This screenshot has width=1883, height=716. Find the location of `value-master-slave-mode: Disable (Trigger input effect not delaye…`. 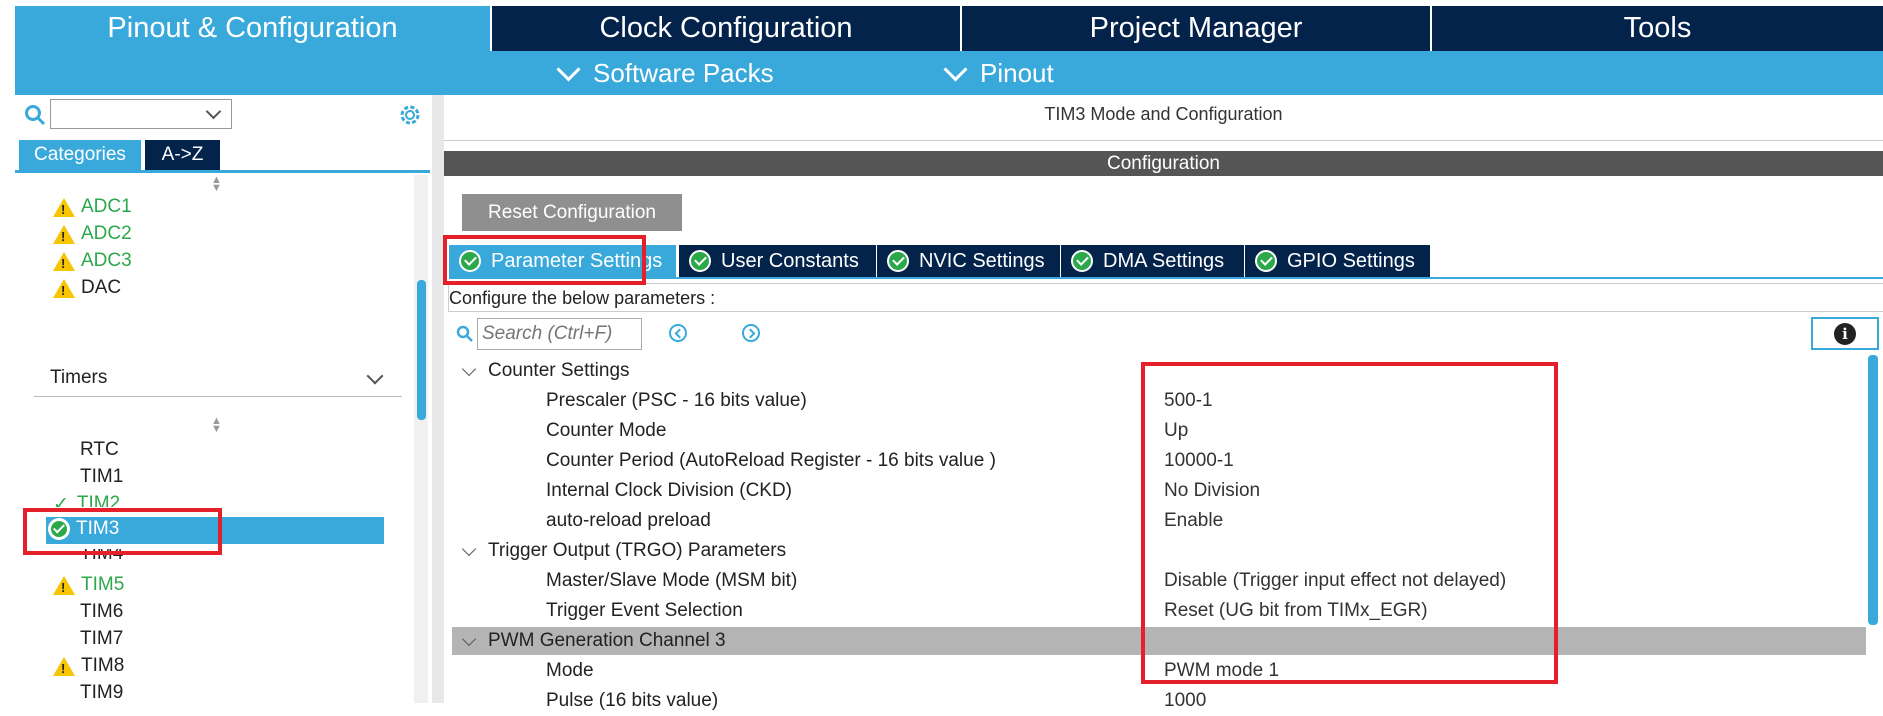

value-master-slave-mode: Disable (Trigger input effect not delaye… is located at coordinates (1335, 581).